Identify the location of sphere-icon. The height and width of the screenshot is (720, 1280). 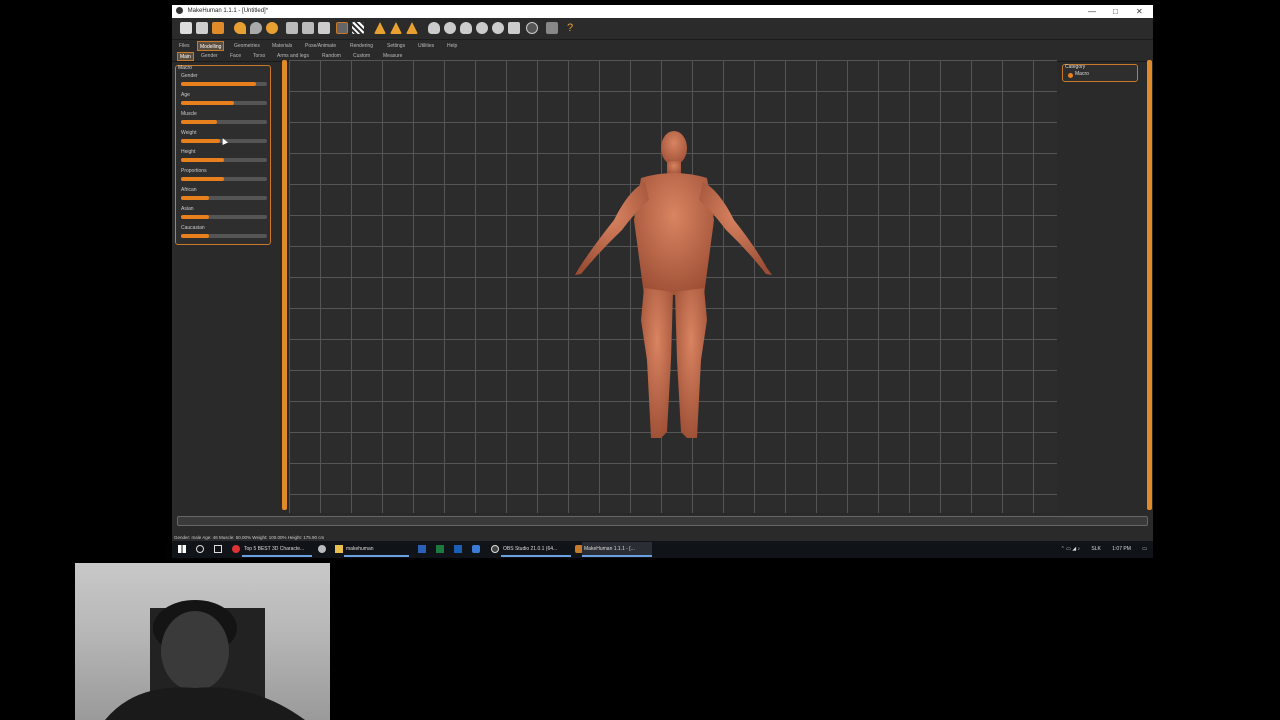
(498, 28).